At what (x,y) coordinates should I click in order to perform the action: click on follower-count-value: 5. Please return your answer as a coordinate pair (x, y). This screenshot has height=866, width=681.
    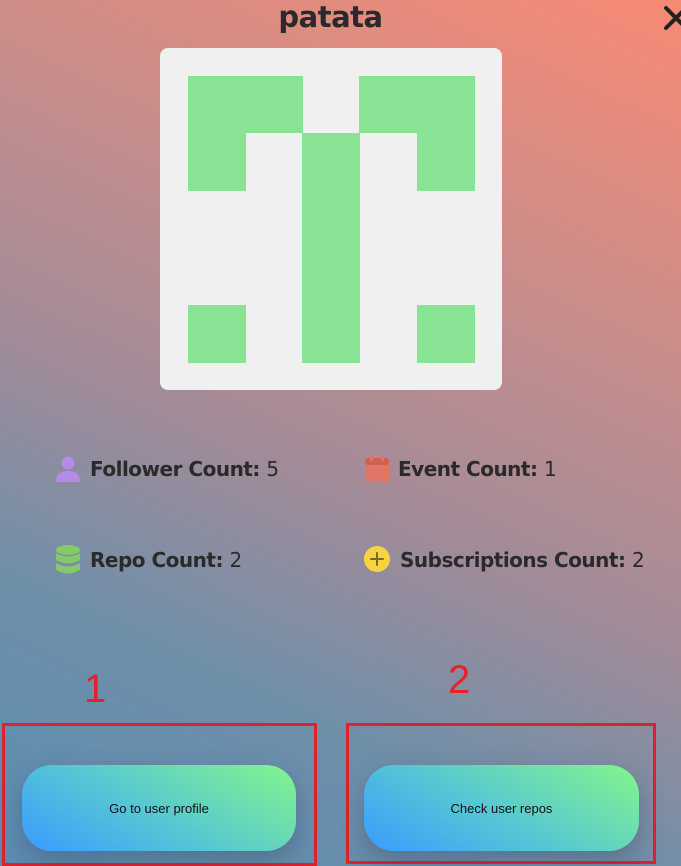
    Looking at the image, I should click on (273, 469).